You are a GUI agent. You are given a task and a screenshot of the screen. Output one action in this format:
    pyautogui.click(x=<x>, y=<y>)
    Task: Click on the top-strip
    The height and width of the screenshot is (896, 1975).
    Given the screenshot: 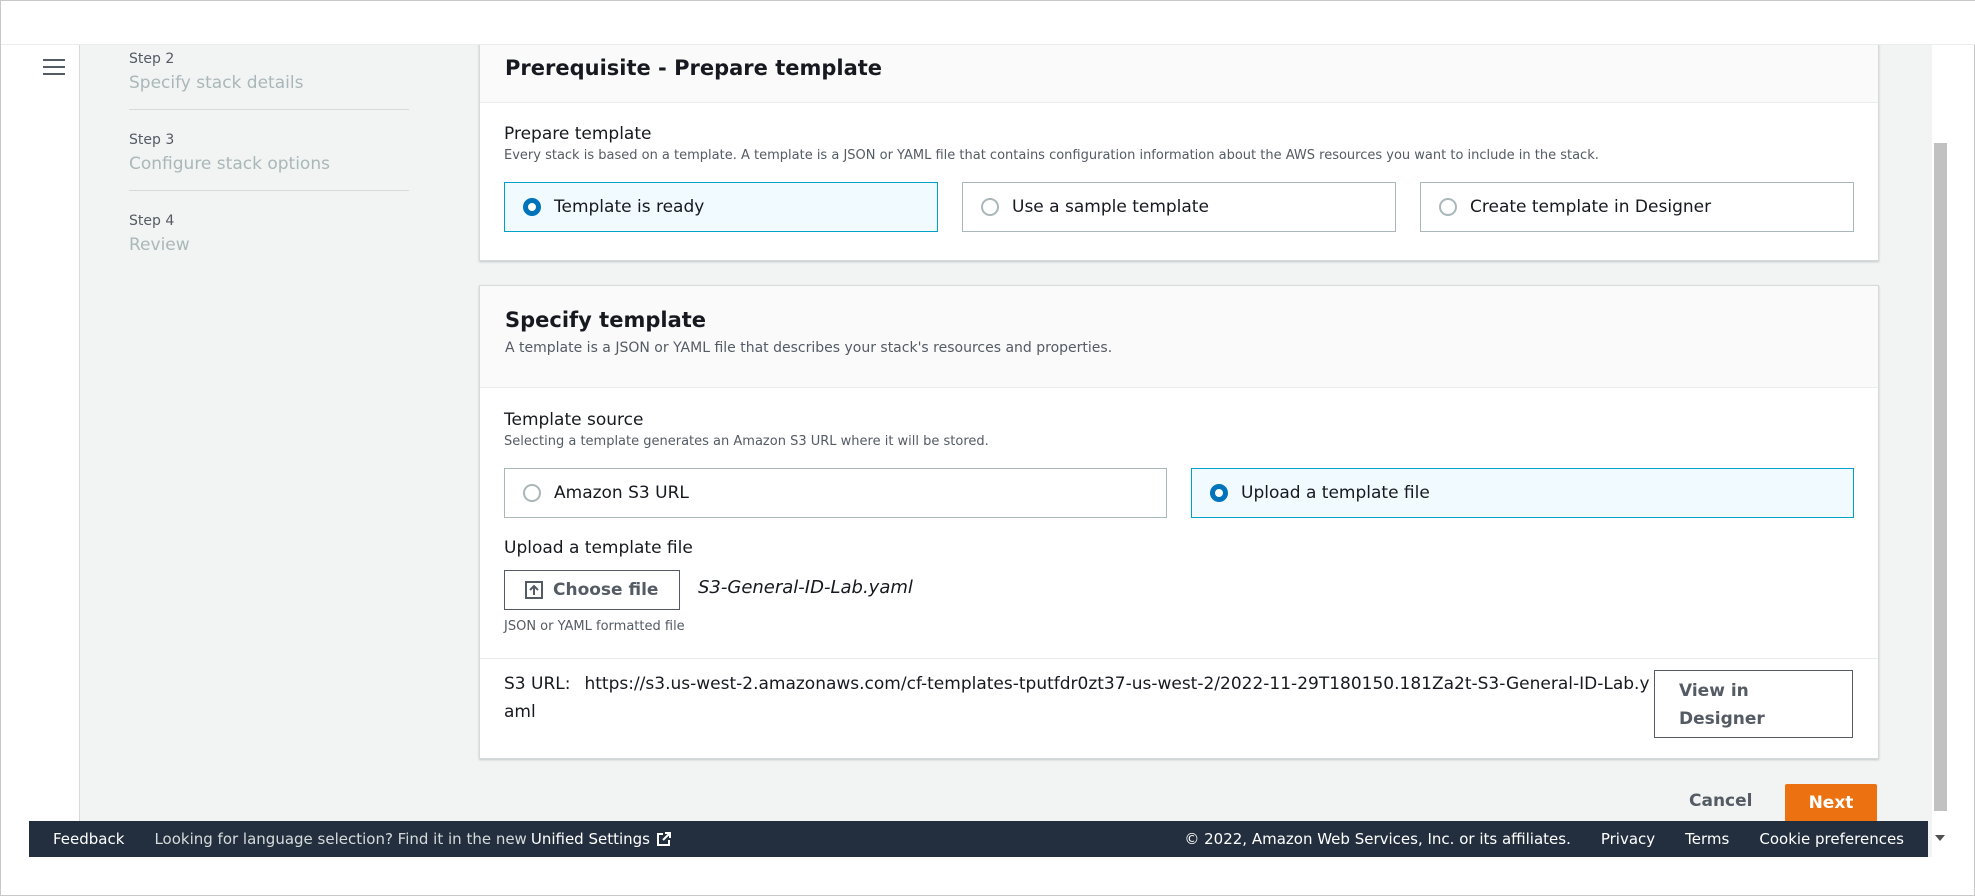 What is the action you would take?
    pyautogui.click(x=988, y=23)
    